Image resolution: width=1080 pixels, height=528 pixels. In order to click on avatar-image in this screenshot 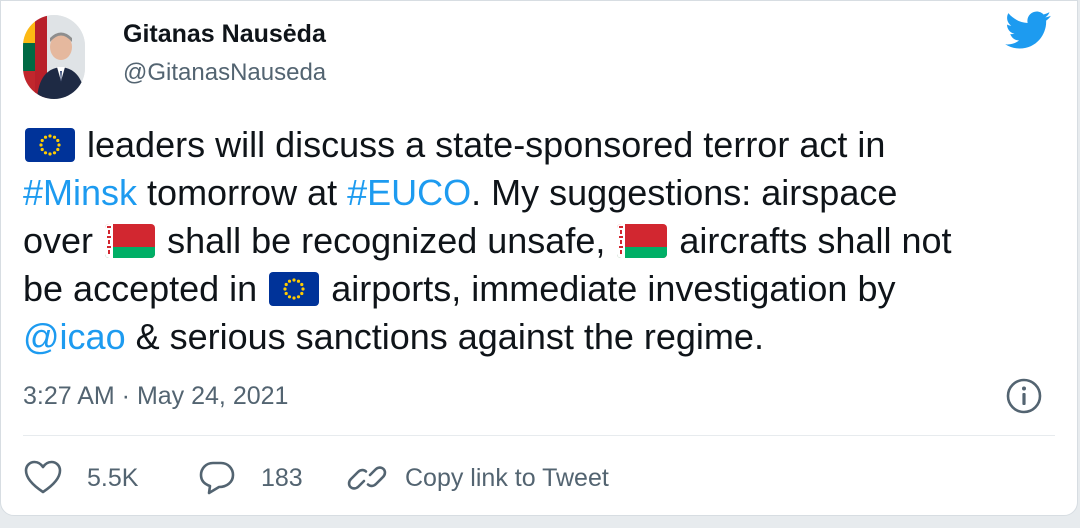, I will do `click(54, 57)`.